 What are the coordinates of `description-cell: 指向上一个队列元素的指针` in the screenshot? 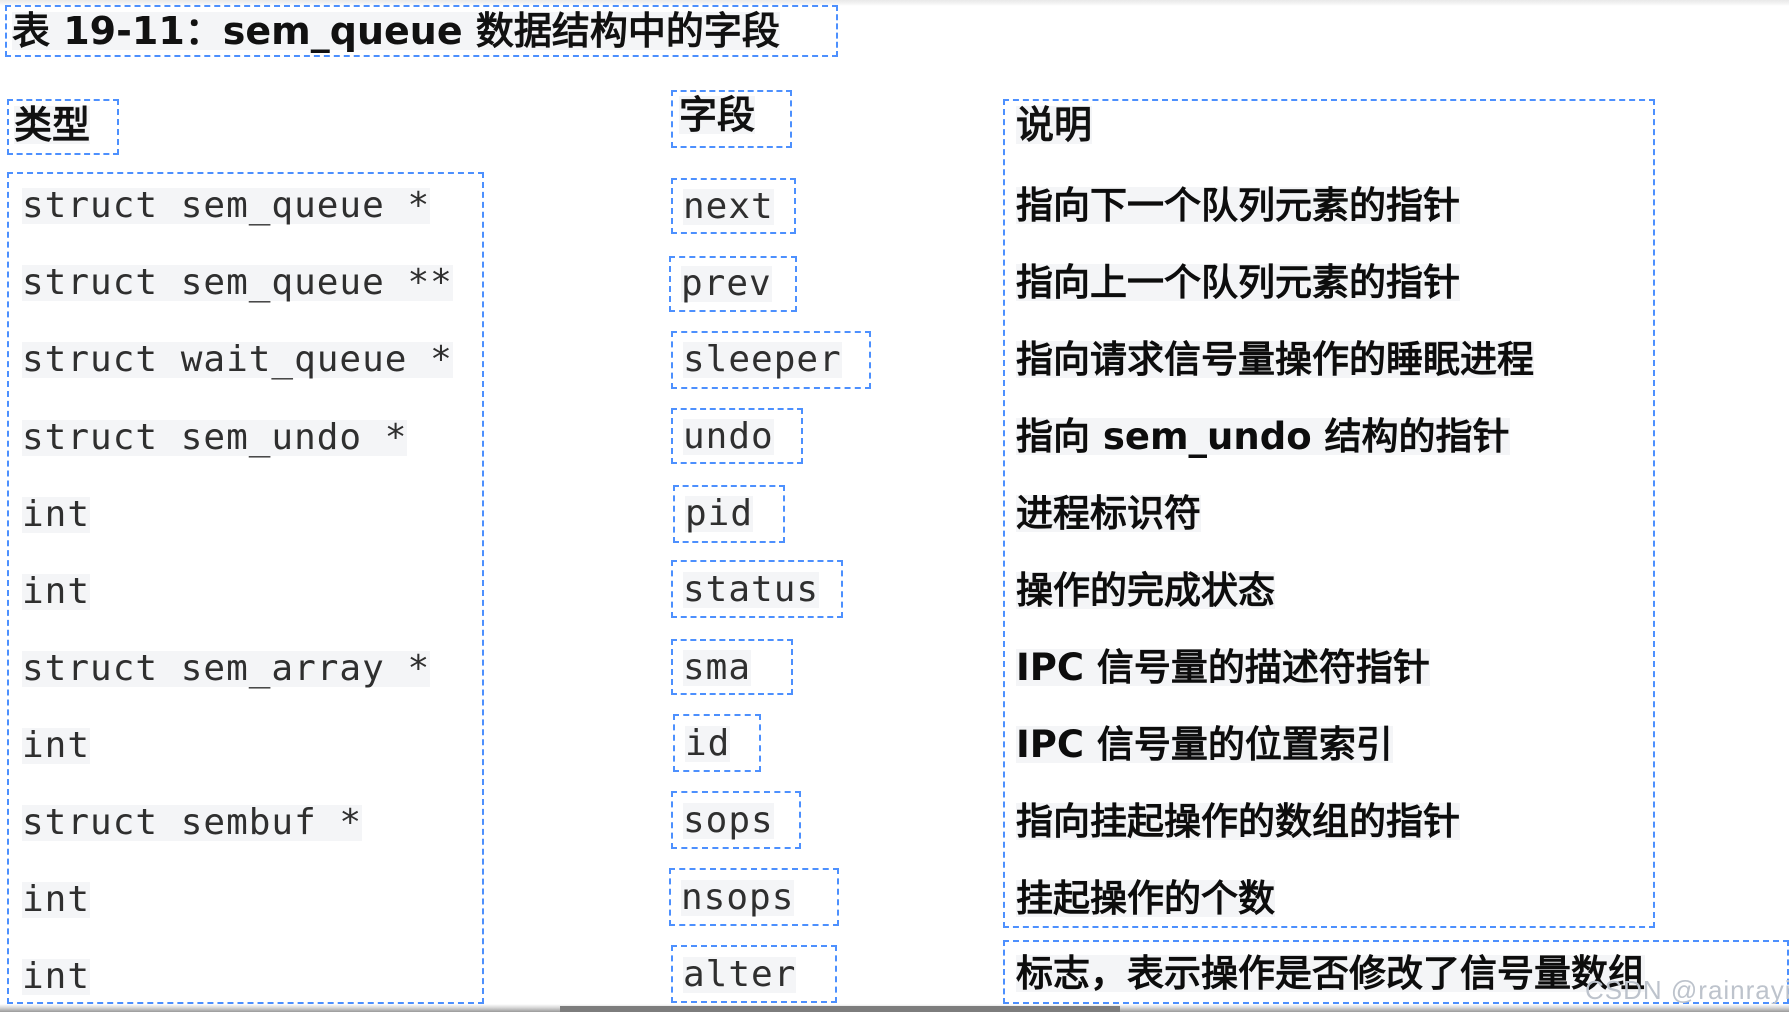 It's located at (1238, 282).